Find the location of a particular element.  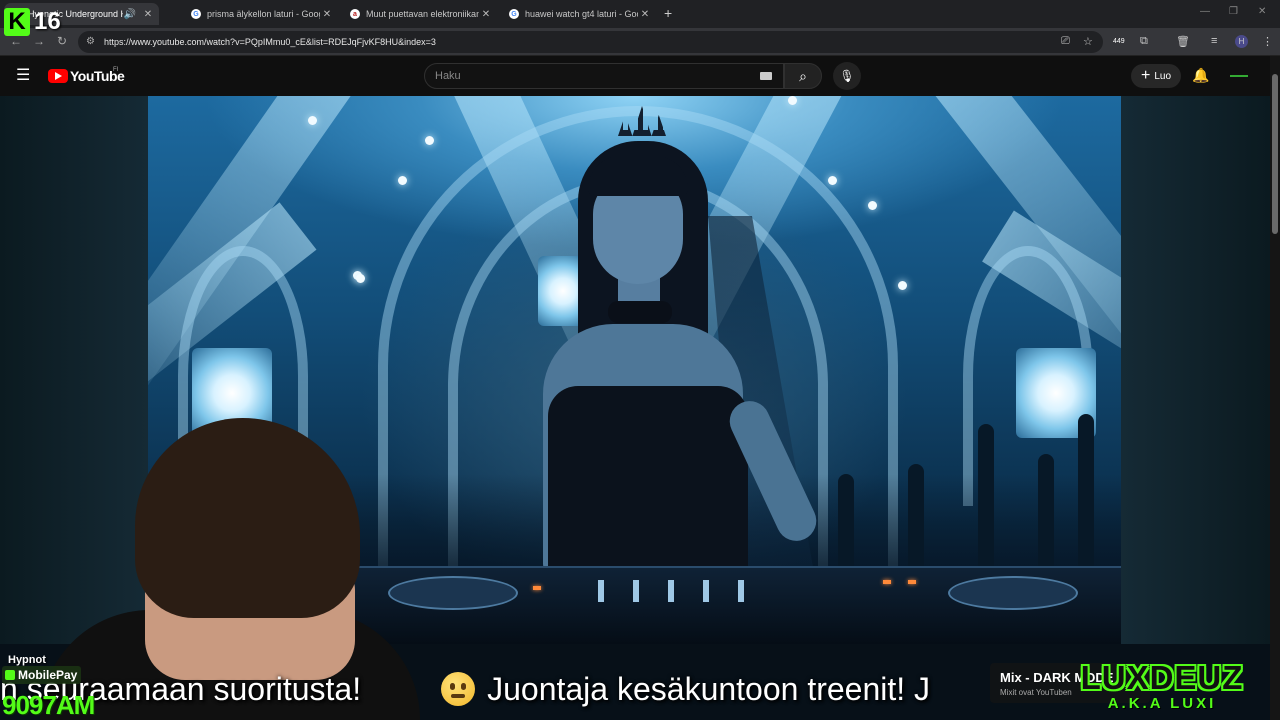

brand-name: LUXDEUZ is located at coordinates (1162, 677).